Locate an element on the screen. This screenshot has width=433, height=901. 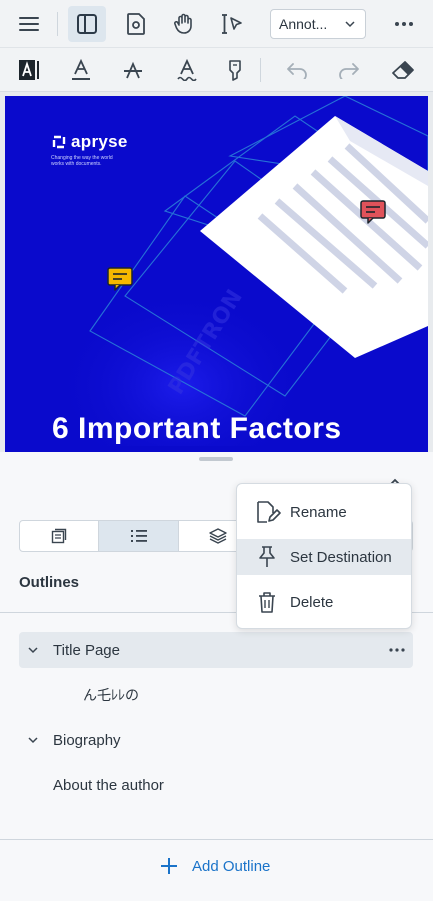
outline-item-biography: Biography is located at coordinates (216, 740).